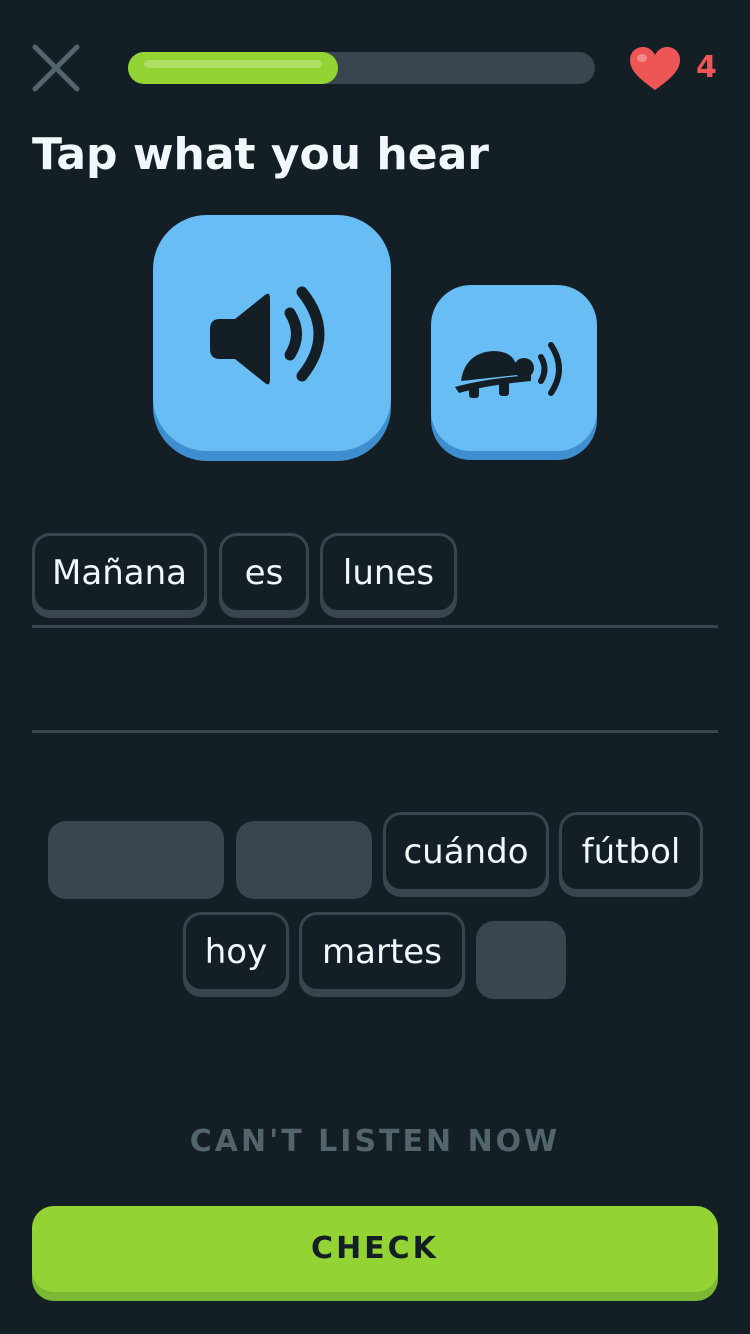  I want to click on progress-shine, so click(233, 64).